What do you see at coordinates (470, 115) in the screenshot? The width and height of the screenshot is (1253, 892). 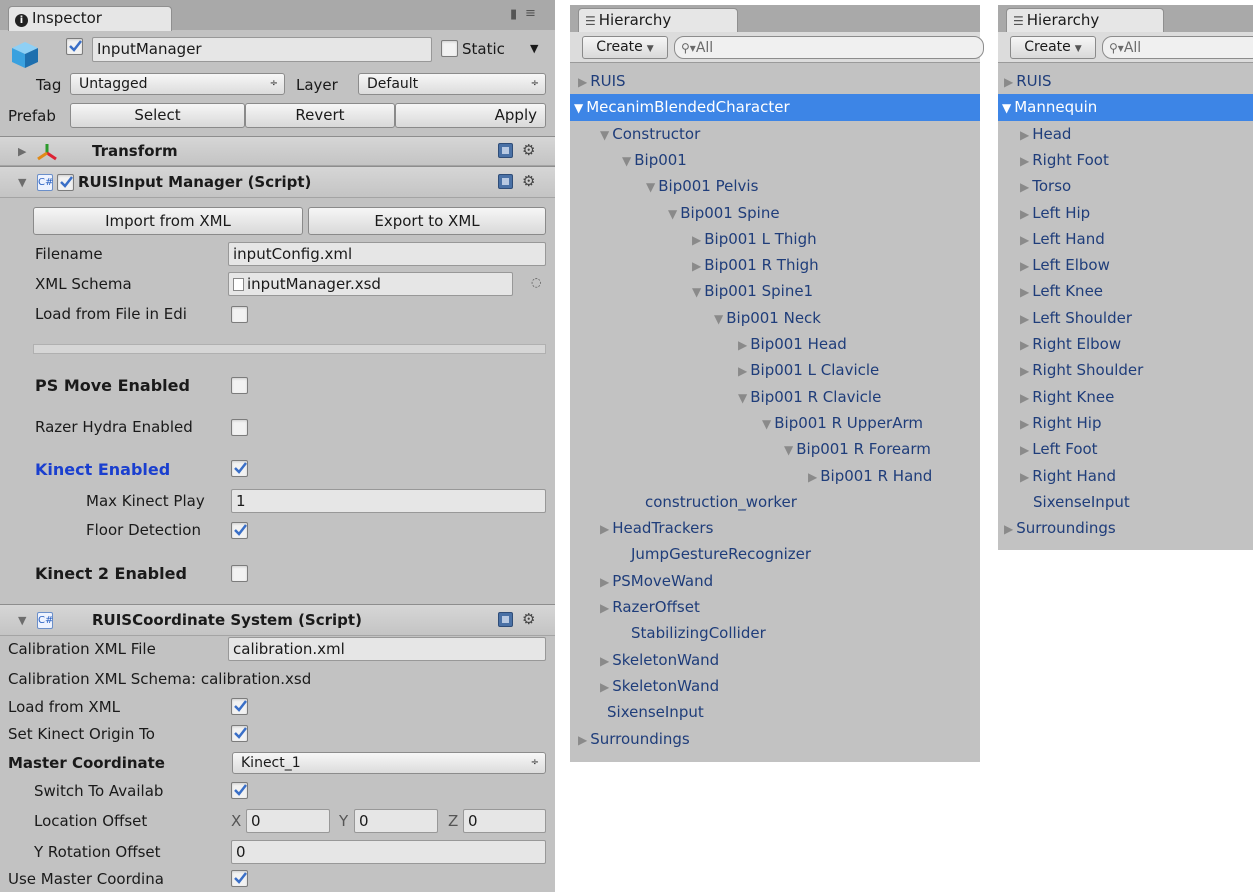 I see `prefab-apply-button: Apply` at bounding box center [470, 115].